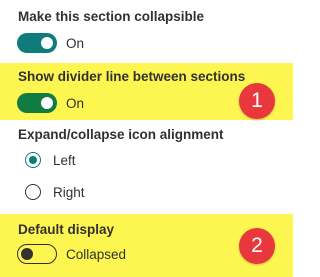 This screenshot has width=320, height=277. I want to click on radio-dot, so click(32, 159).